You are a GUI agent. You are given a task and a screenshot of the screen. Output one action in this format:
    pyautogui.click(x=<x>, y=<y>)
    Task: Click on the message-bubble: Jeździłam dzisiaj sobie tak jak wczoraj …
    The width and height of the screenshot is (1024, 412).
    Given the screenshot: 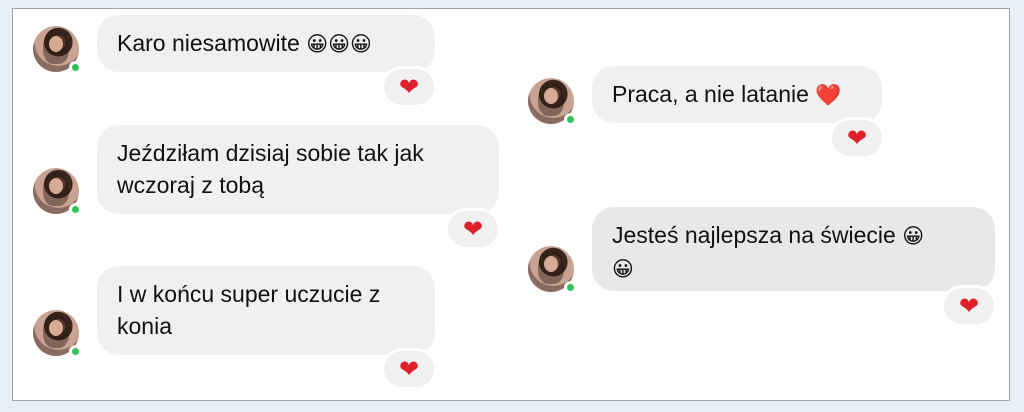 What is the action you would take?
    pyautogui.click(x=298, y=169)
    